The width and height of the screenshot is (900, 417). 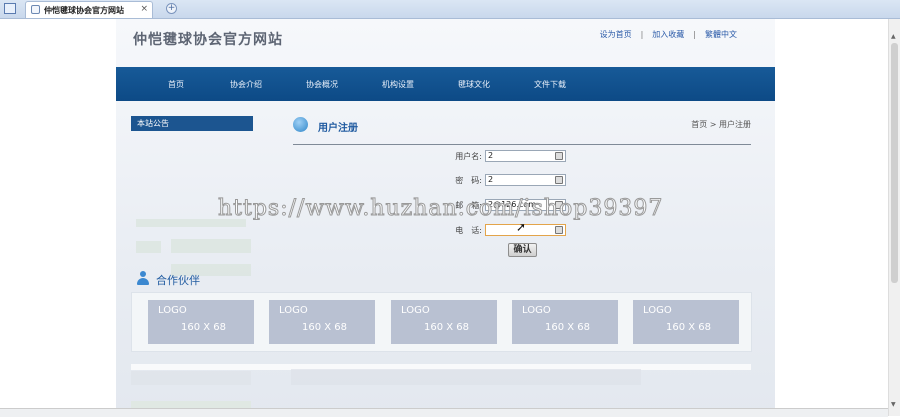 I want to click on lock-icon, so click(x=559, y=180).